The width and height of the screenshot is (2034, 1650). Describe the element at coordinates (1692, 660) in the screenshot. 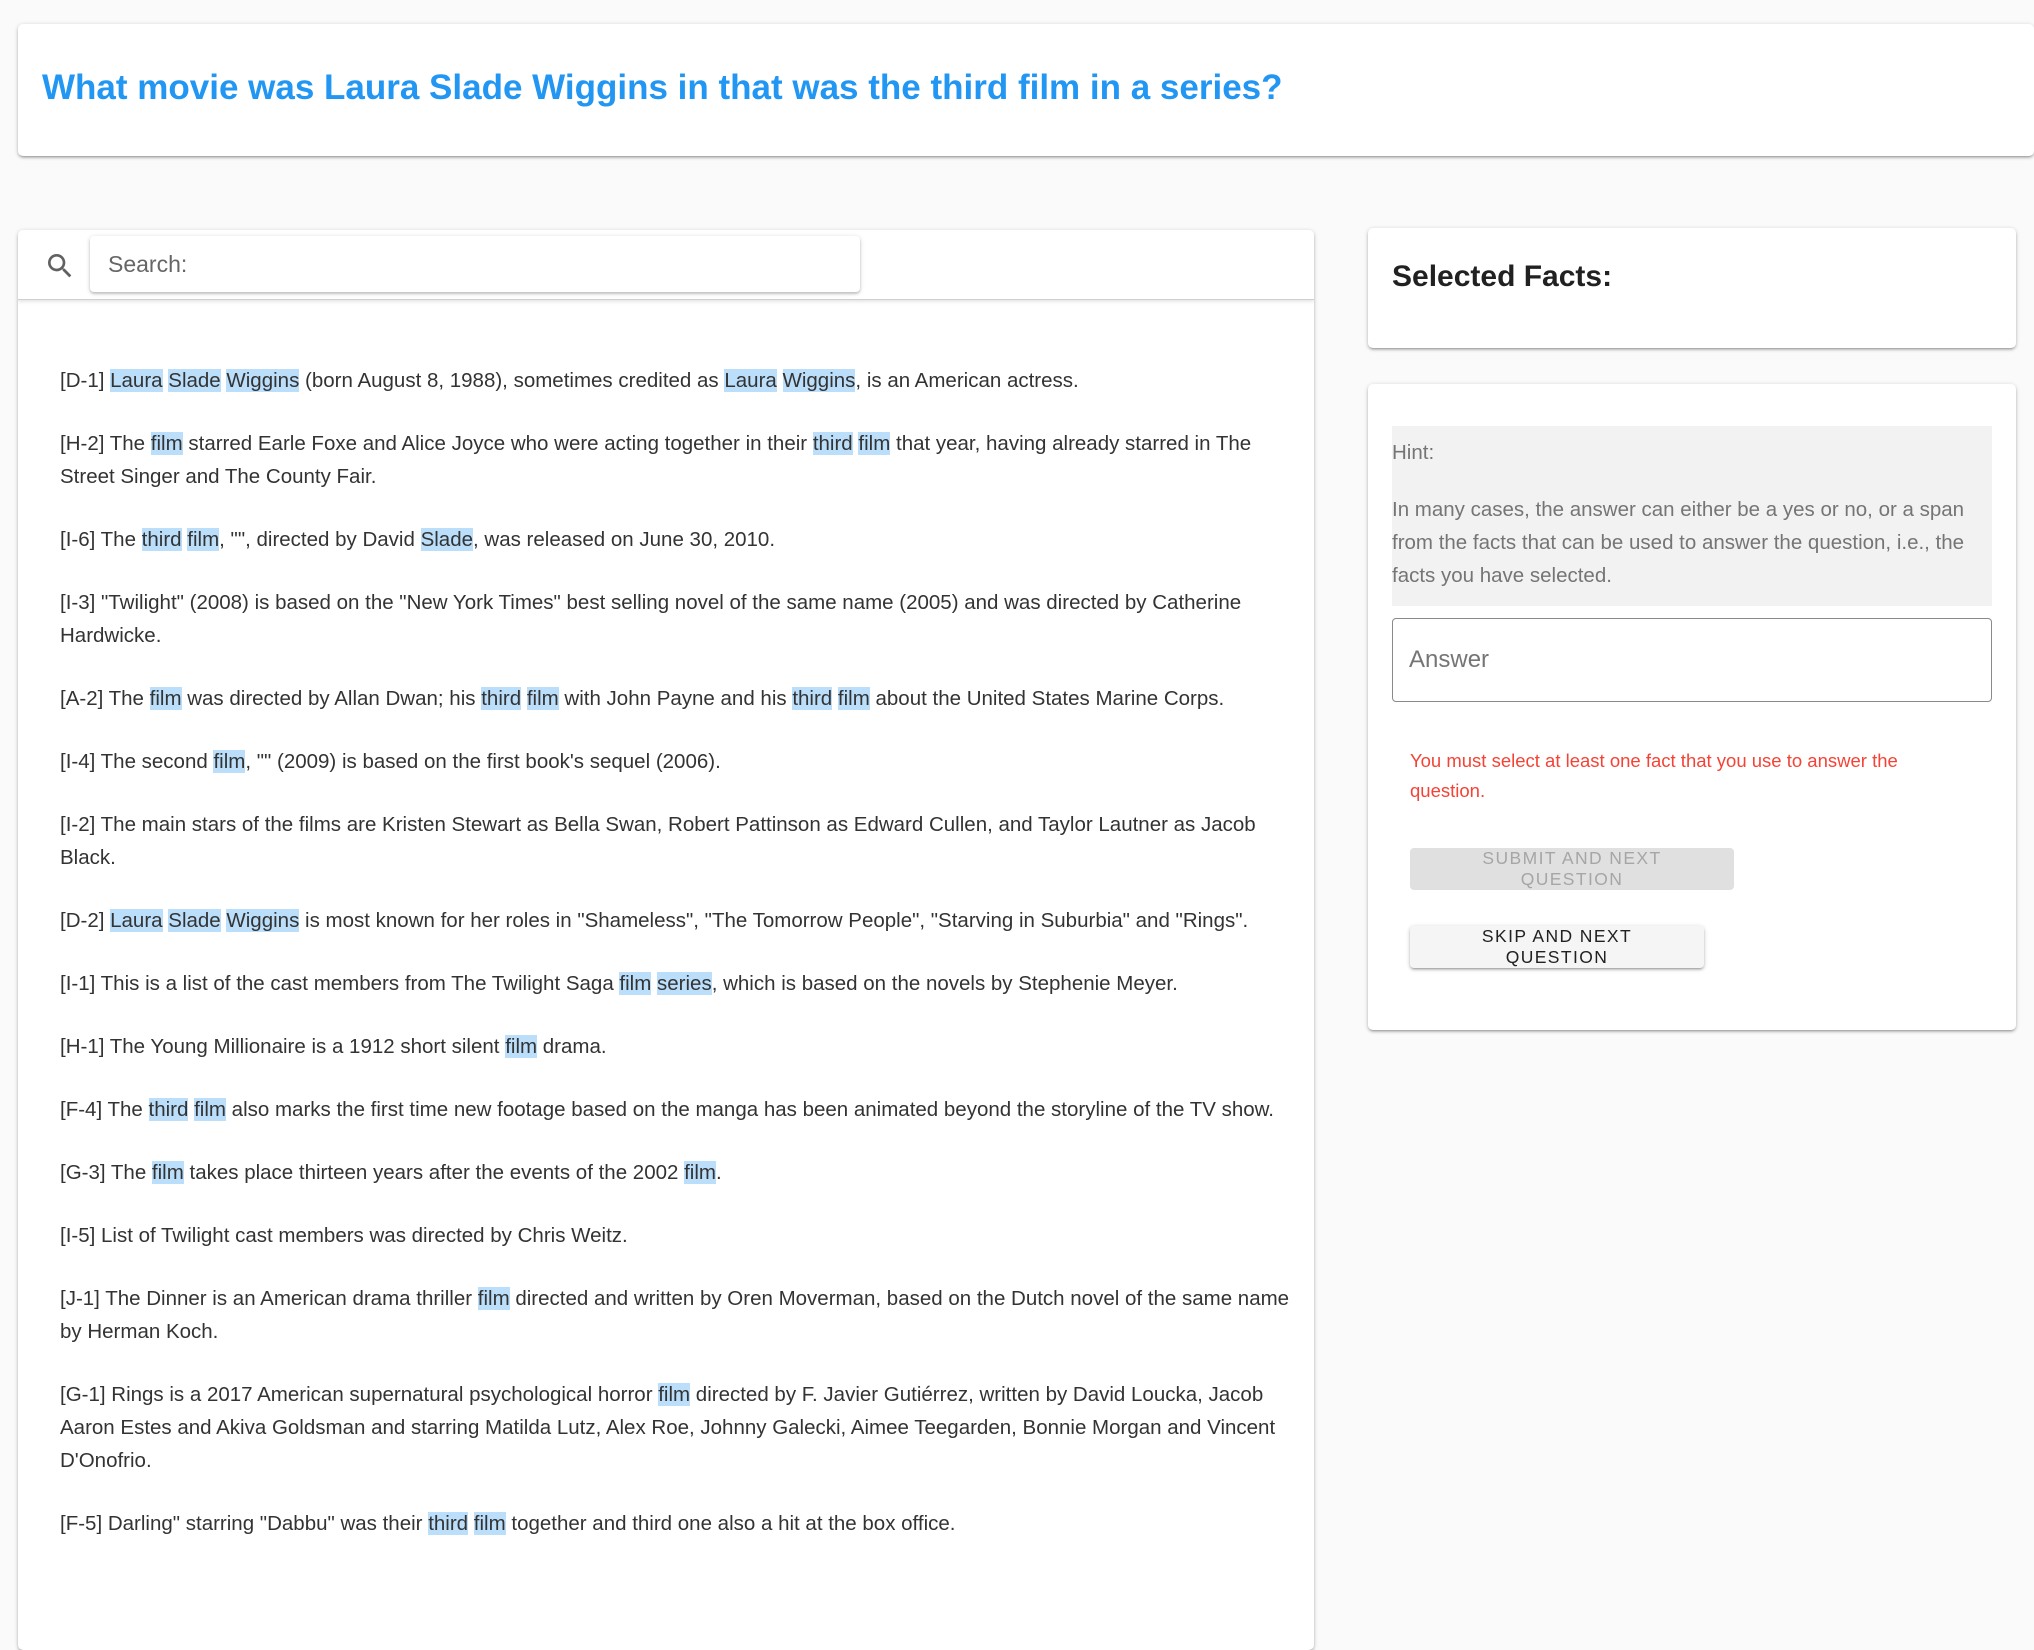

I see `answer-input` at that location.